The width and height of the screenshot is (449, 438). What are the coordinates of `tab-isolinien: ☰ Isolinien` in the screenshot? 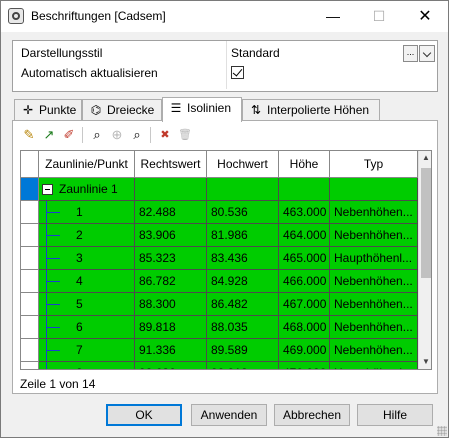 It's located at (202, 109).